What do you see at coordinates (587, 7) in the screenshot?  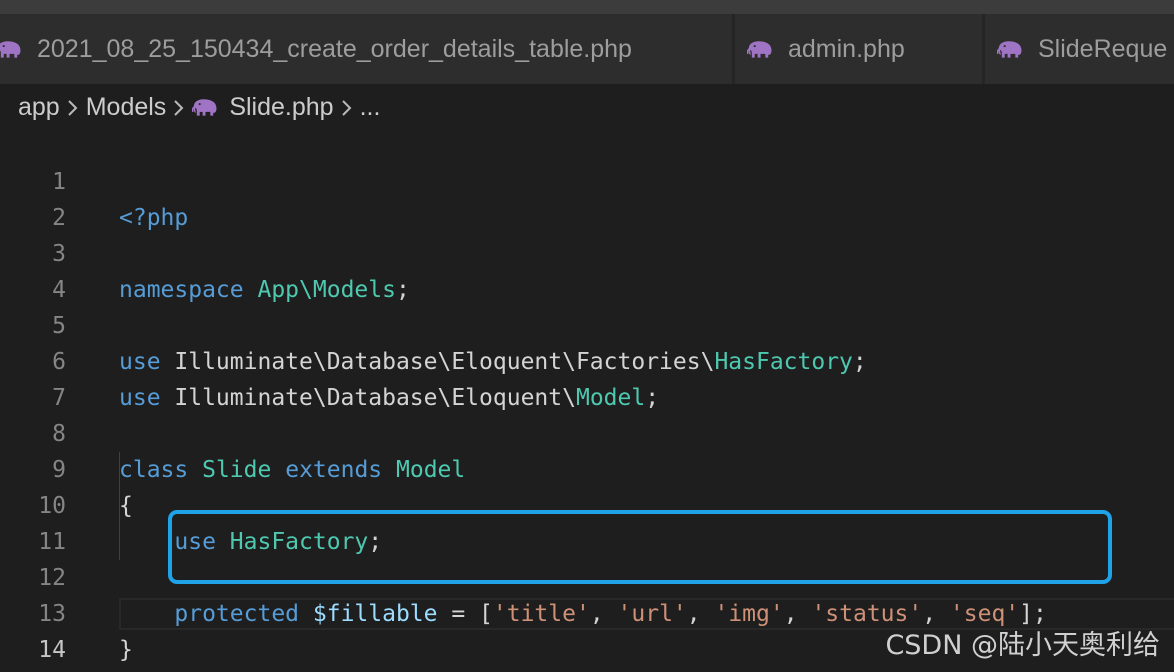 I see `window-top-edge` at bounding box center [587, 7].